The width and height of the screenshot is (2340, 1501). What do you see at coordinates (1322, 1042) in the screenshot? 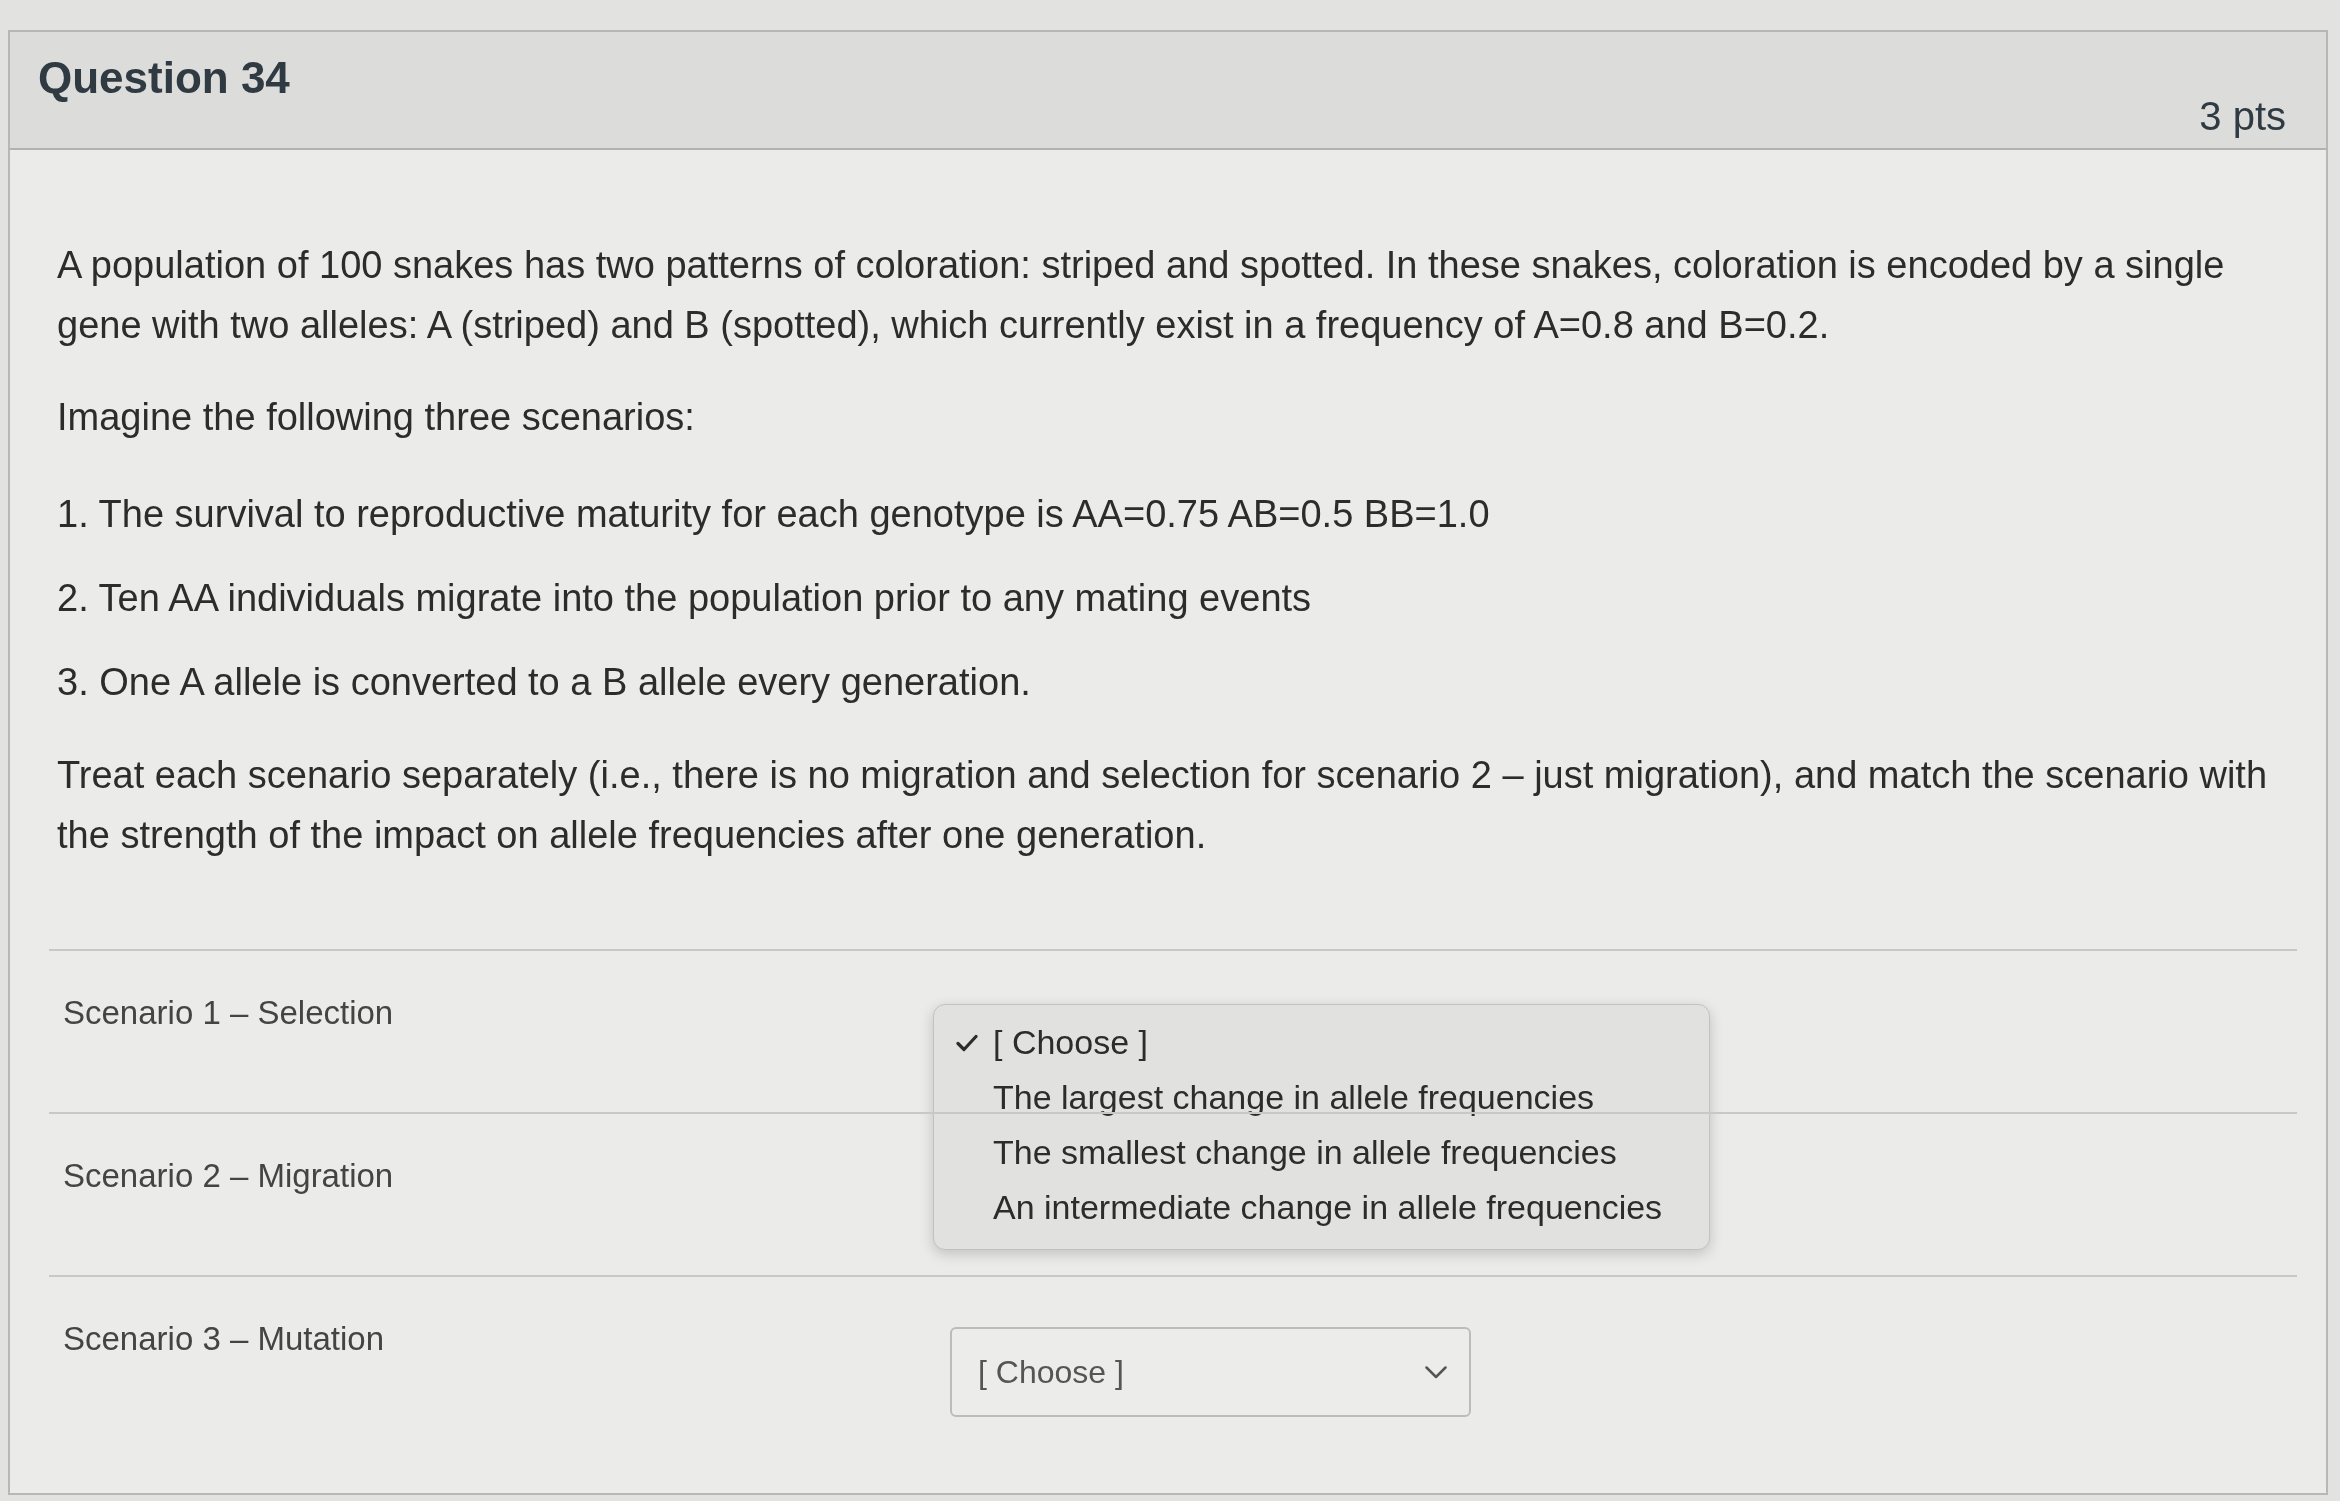
I see `menu-option: [ Choose ]` at bounding box center [1322, 1042].